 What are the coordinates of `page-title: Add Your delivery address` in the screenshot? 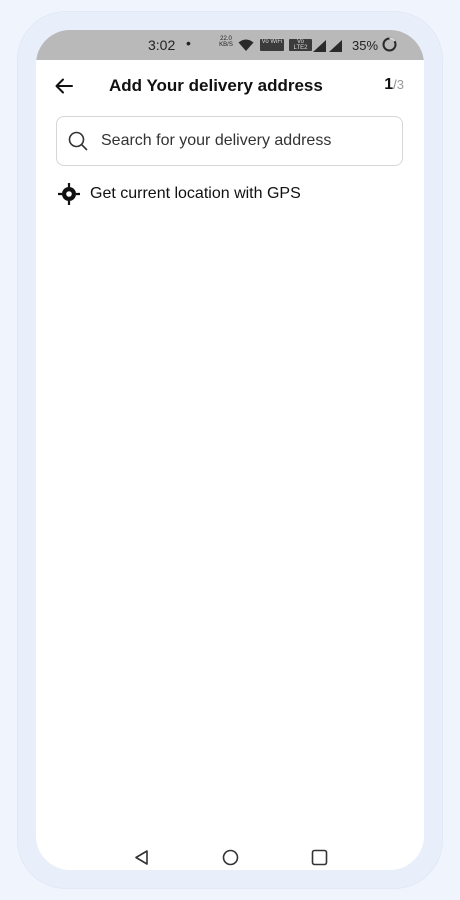 It's located at (216, 85).